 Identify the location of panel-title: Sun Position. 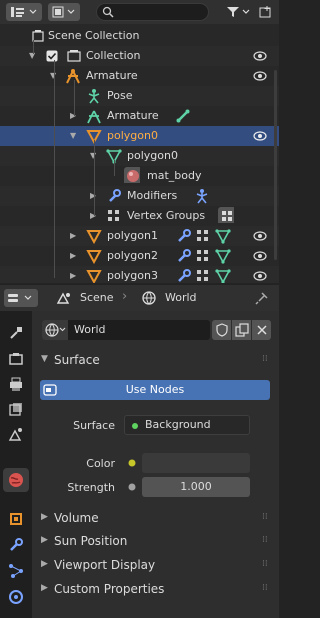
(91, 541).